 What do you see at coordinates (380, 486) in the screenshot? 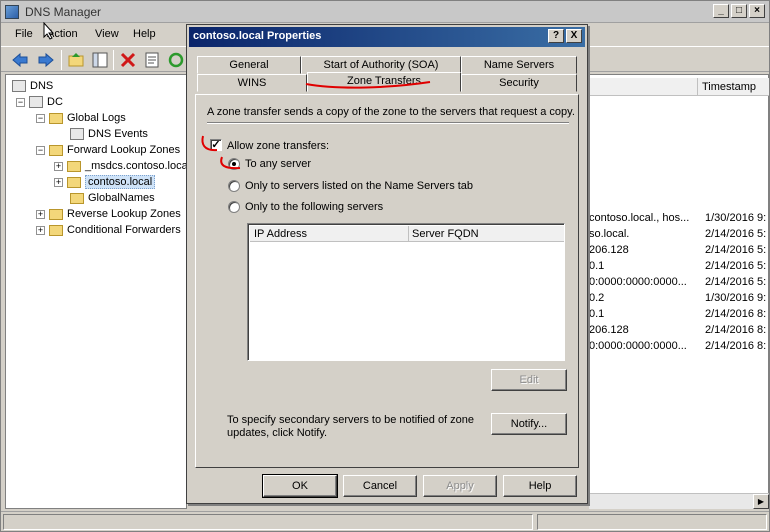
I see `cancel-button: Cancel` at bounding box center [380, 486].